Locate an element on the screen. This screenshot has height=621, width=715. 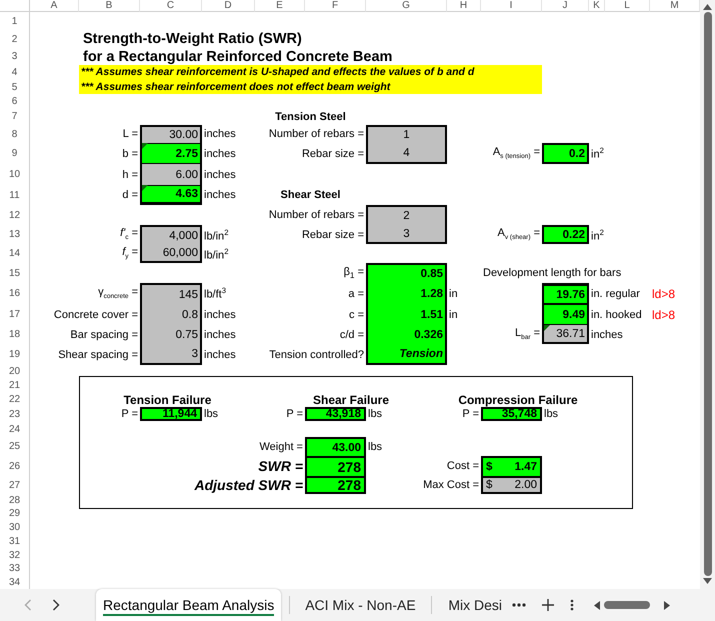
note-text: *** Assumes shear reinforcement is U-shaped and effects the values of b and d is located at coordinates (278, 72).